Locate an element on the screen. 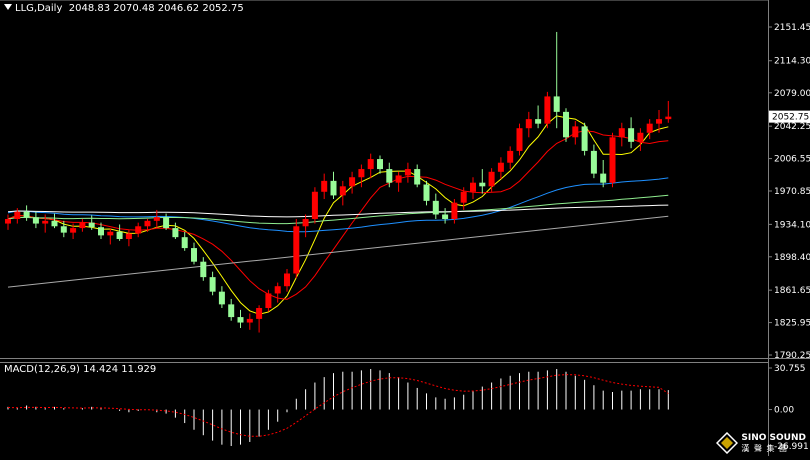 This screenshot has width=810, height=460. macd-label: MACD(12,26,9) 14.424 11.929 is located at coordinates (80, 369).